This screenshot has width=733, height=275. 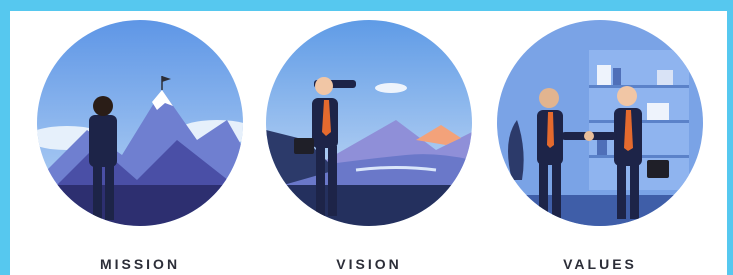 I want to click on mission-label: MISSION, so click(x=140, y=264).